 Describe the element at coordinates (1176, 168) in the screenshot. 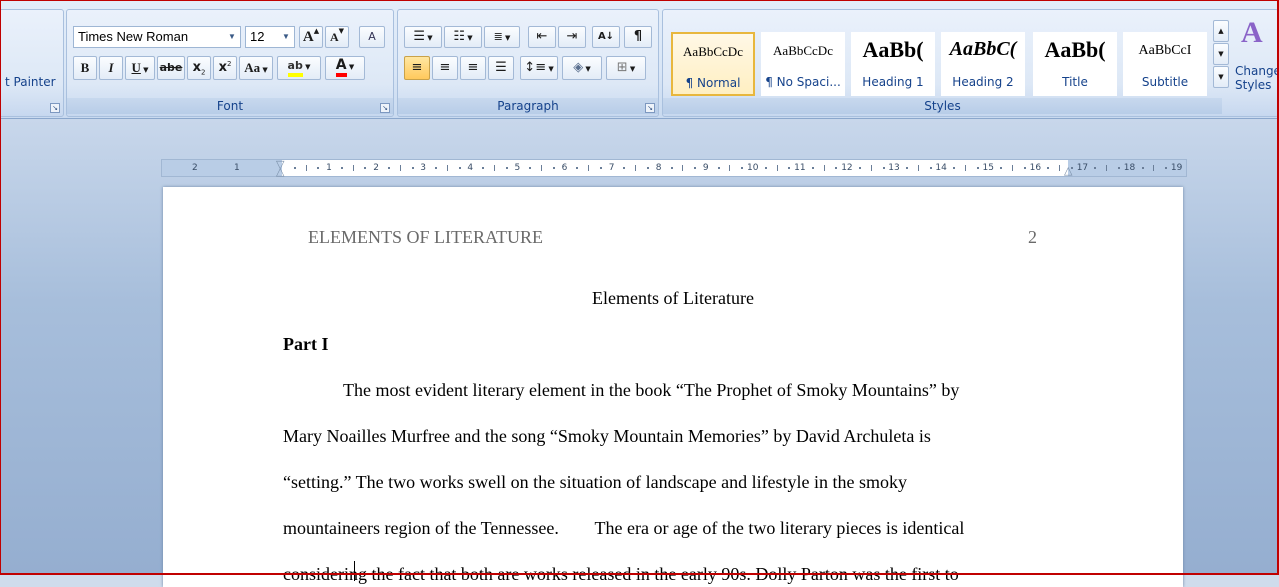

I see `ruler-number: 19` at that location.